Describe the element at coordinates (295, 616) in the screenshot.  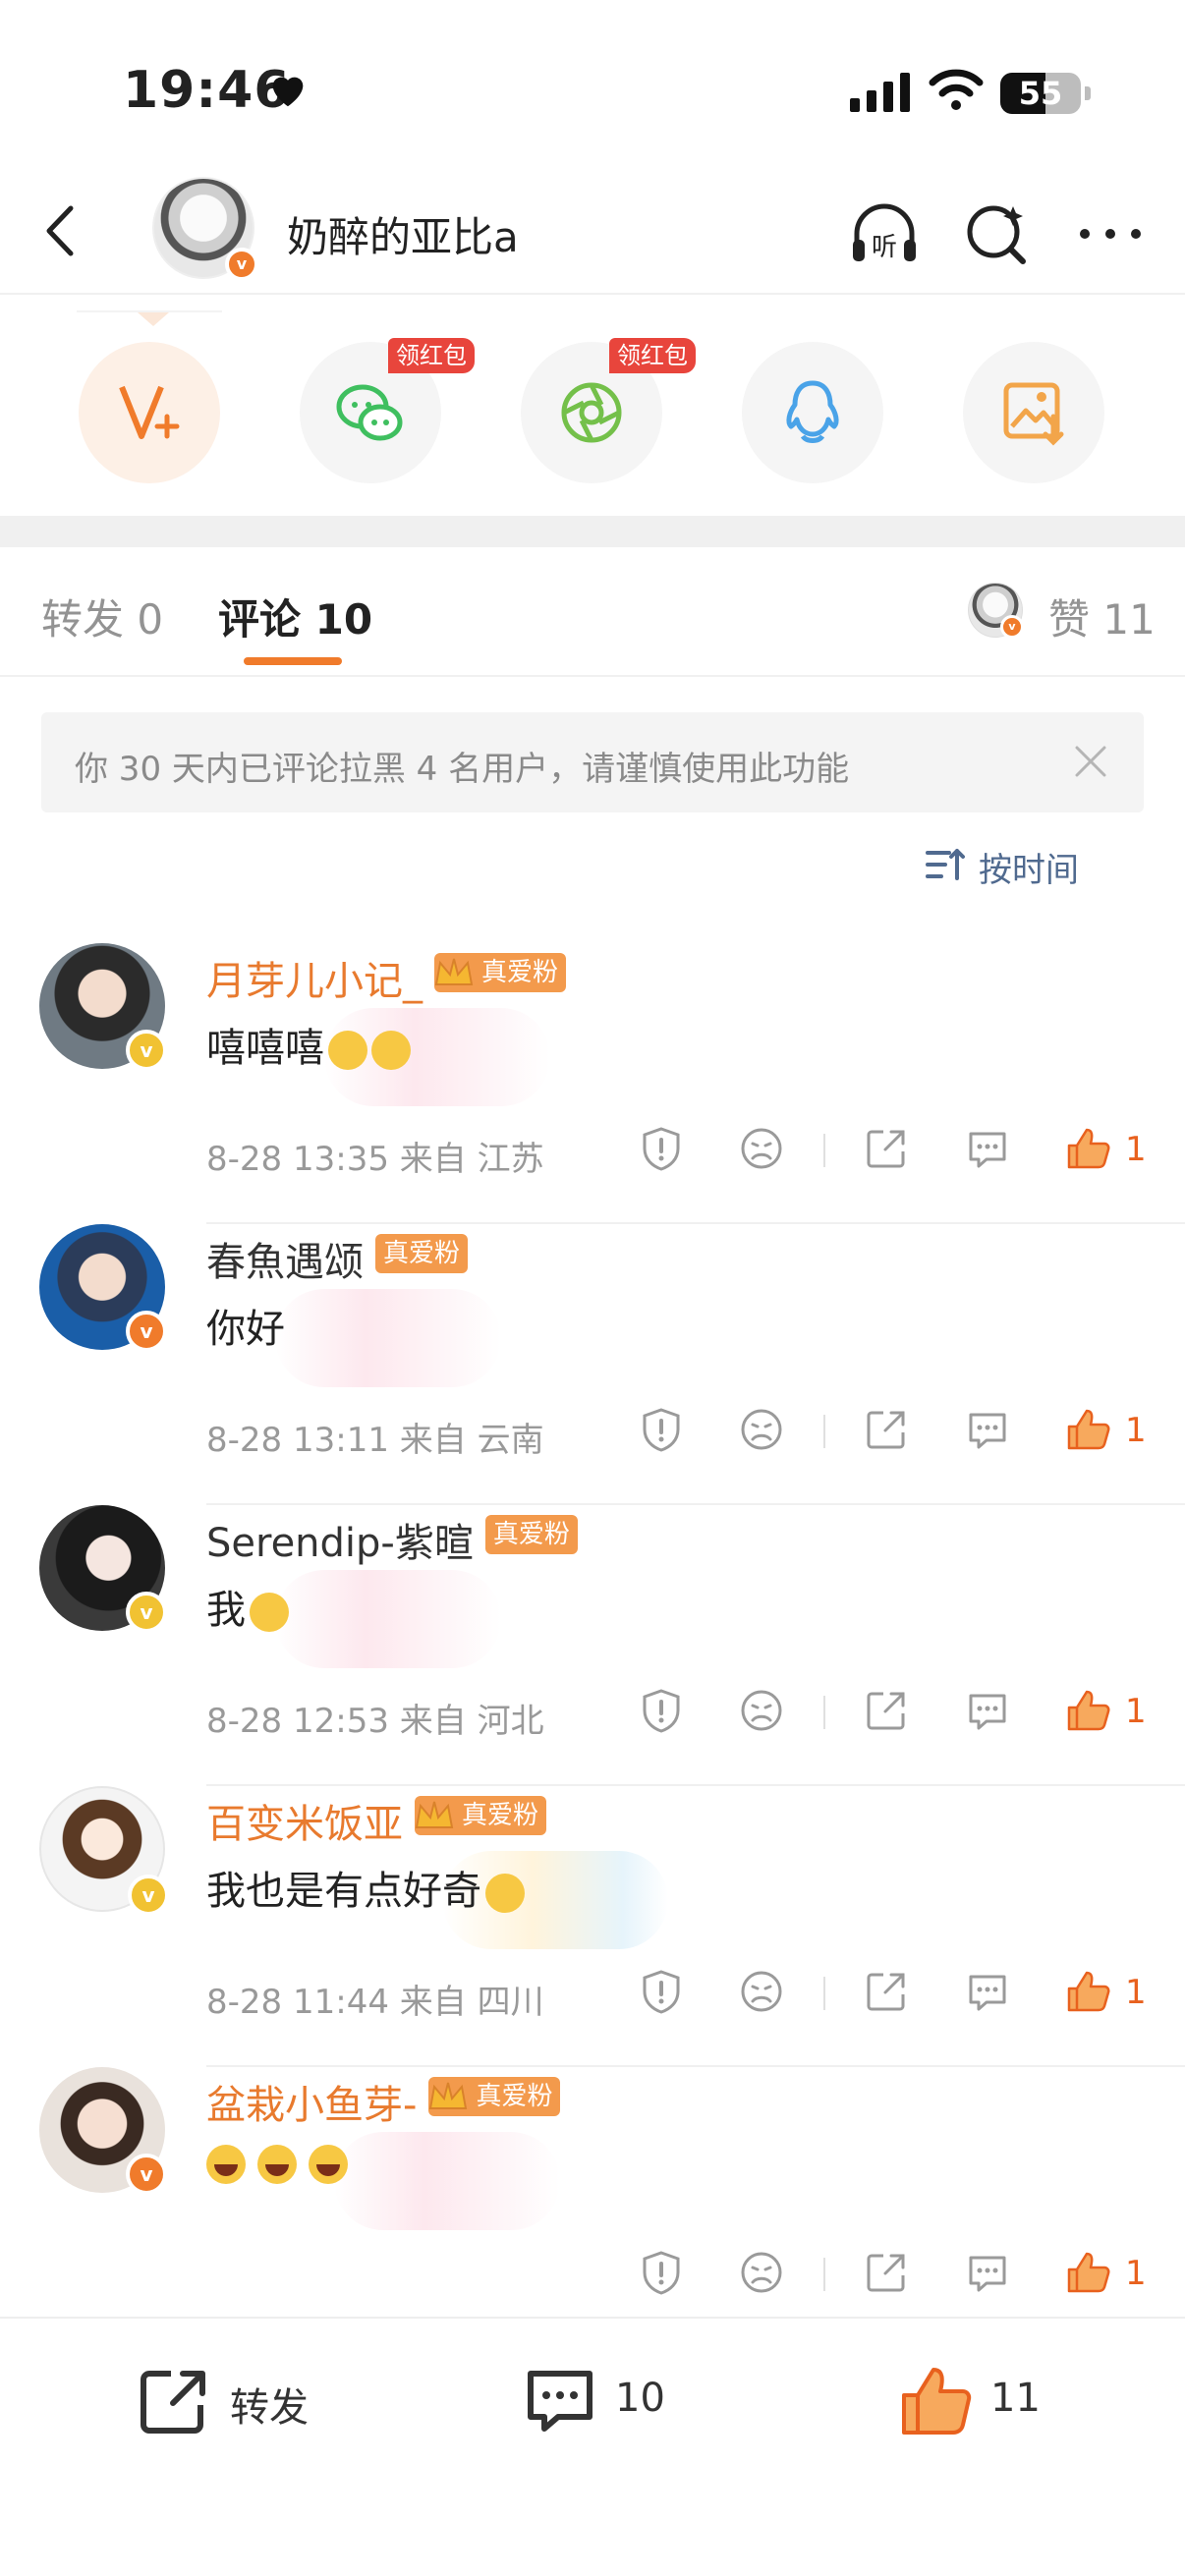
I see `tab-comments: 评论 10` at that location.